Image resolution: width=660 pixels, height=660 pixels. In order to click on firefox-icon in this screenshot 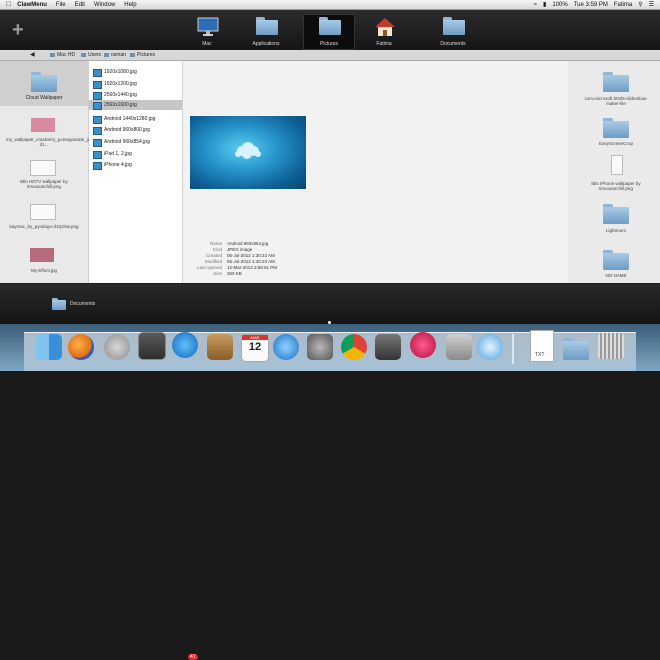, I will do `click(81, 347)`.